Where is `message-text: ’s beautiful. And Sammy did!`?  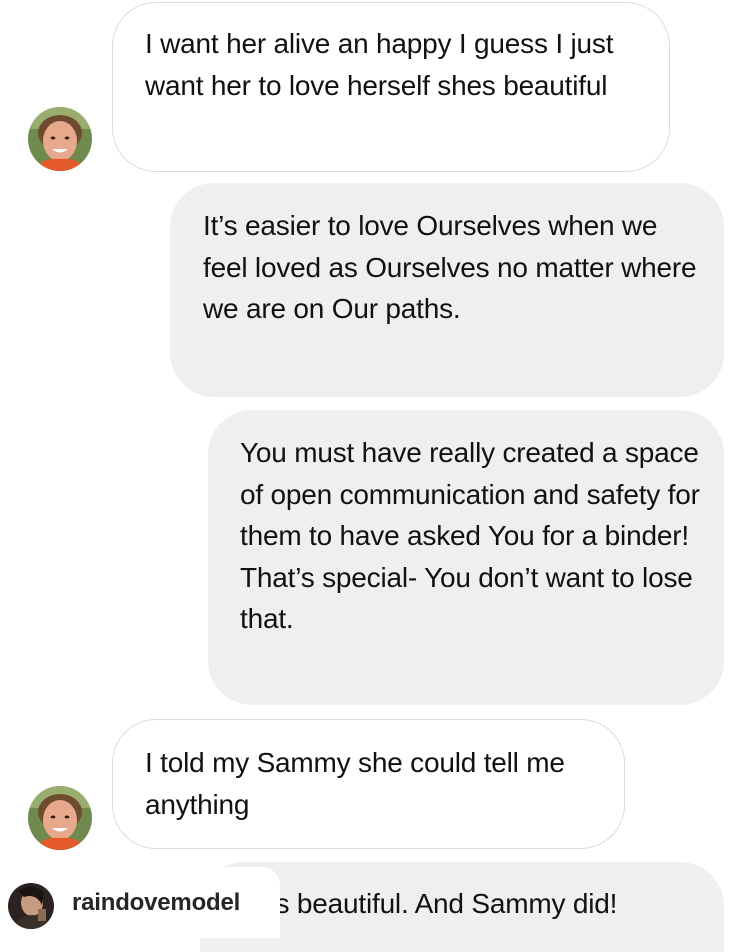
message-text: ’s beautiful. And Sammy did! is located at coordinates (444, 903).